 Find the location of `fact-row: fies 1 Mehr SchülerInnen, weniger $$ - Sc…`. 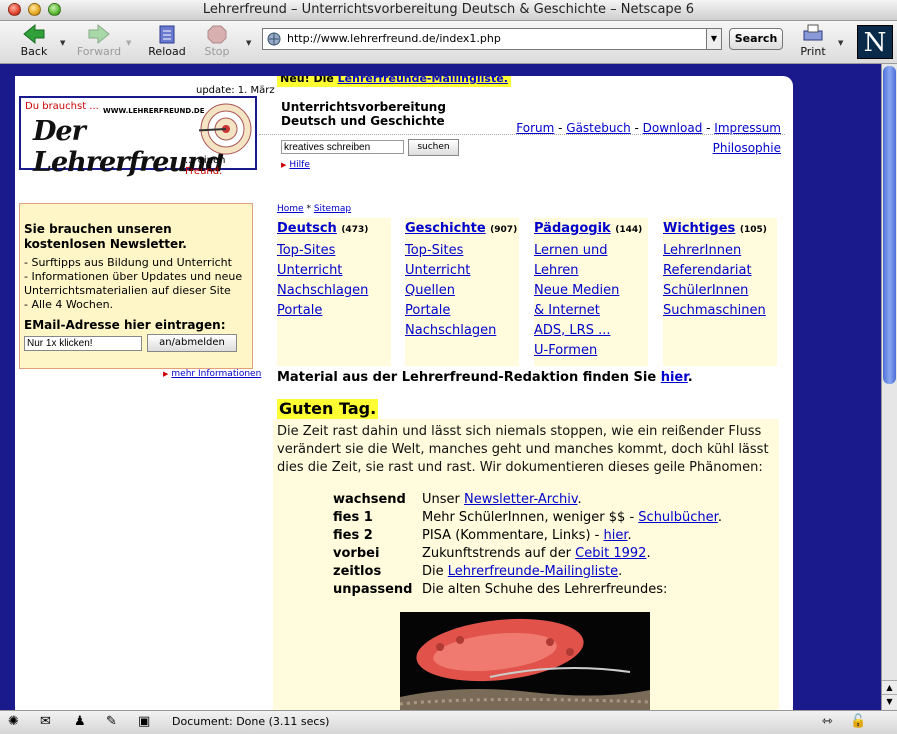

fact-row: fies 1 Mehr SchülerInnen, weniger $$ - Sc… is located at coordinates (527, 518).